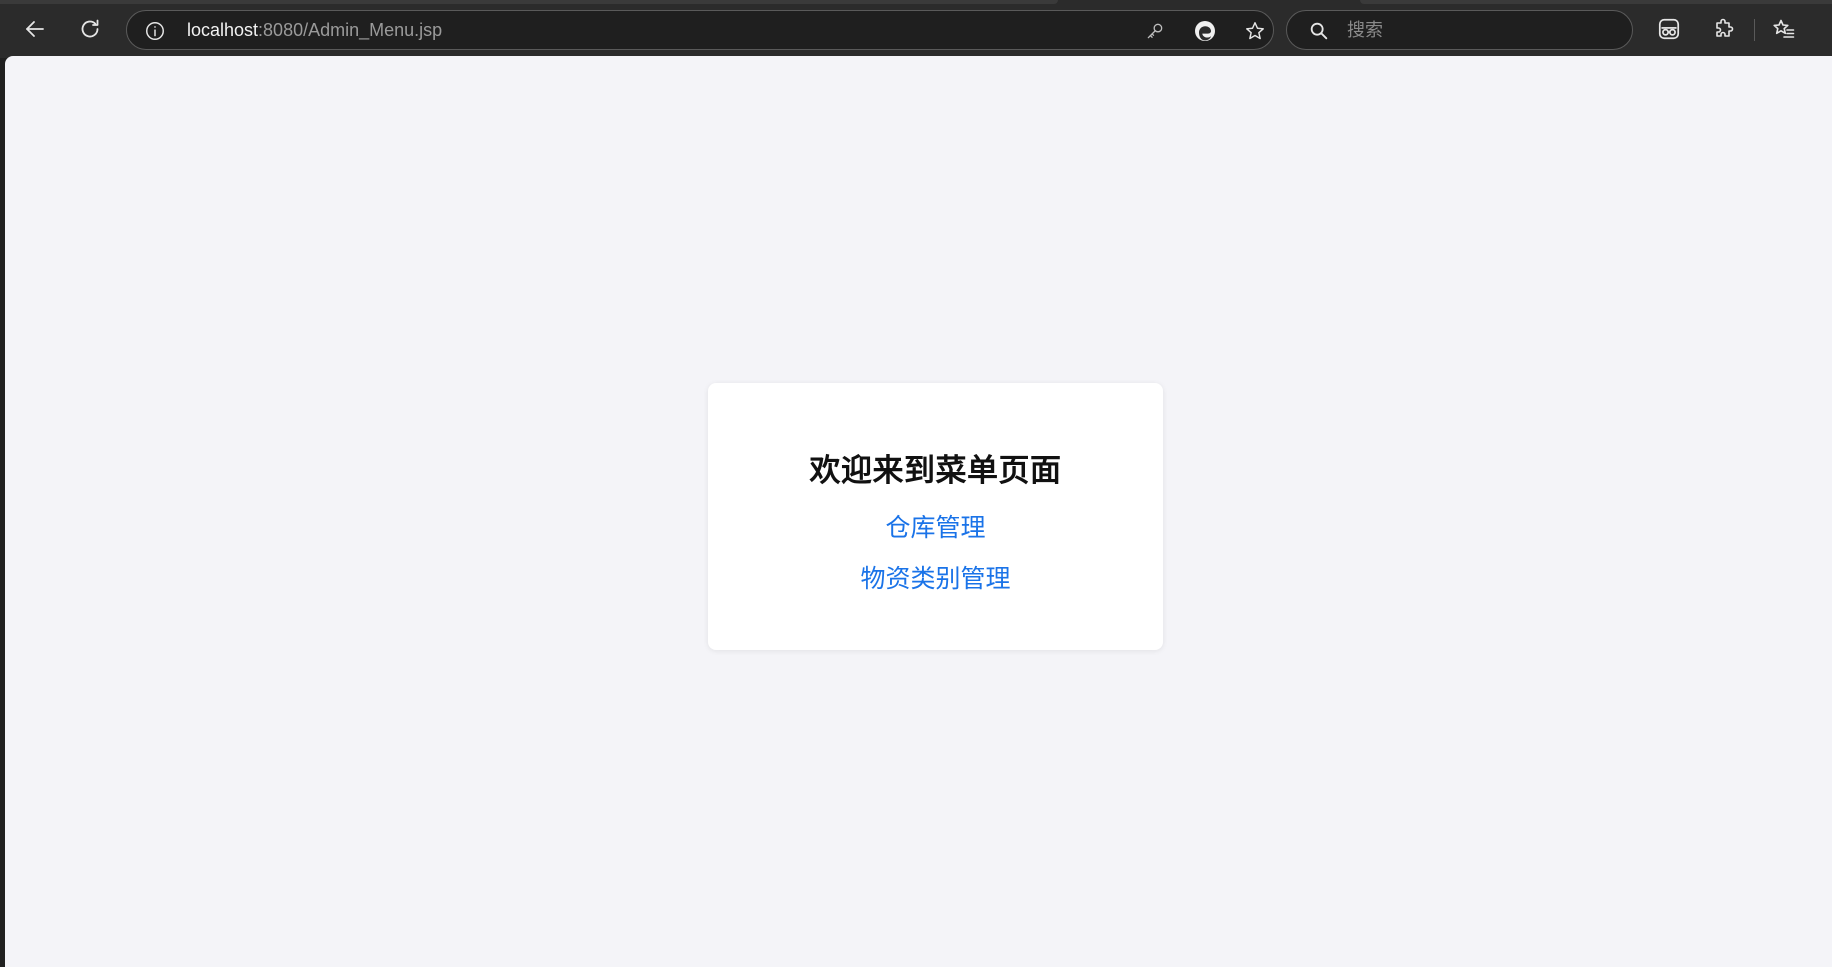  Describe the element at coordinates (700, 30) in the screenshot. I see `address-bar: localhost:8080/Admin_Menu.jsp` at that location.